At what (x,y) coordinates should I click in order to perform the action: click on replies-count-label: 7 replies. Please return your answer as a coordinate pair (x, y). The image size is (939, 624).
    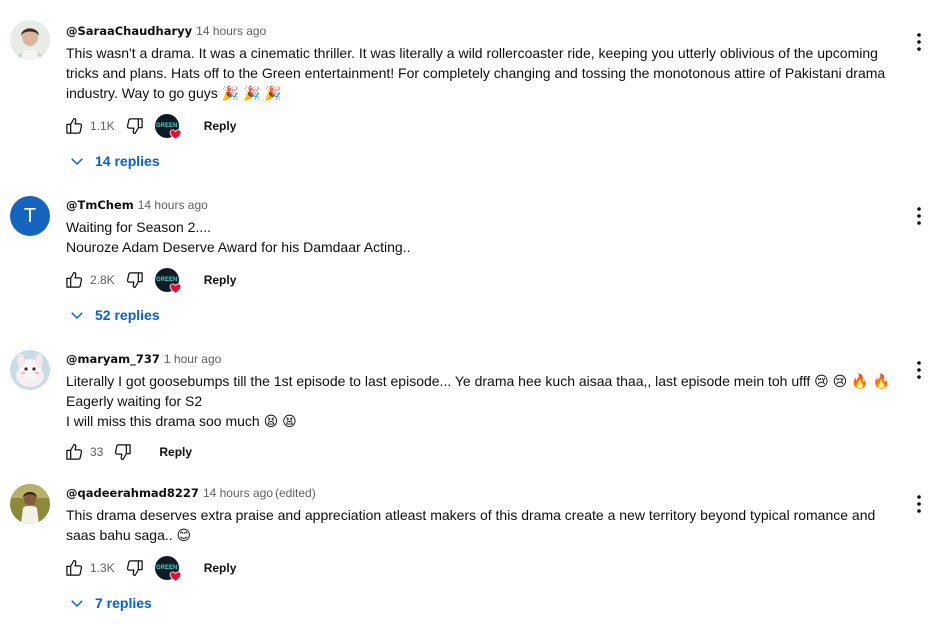
    Looking at the image, I should click on (123, 603).